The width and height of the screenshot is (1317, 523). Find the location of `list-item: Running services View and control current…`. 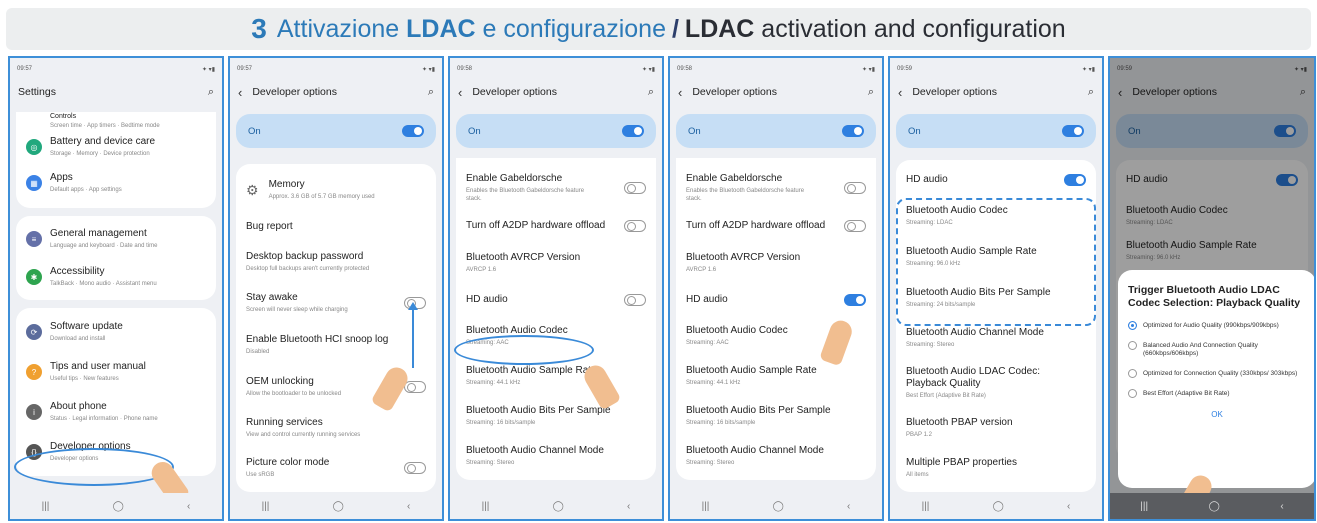

list-item: Running services View and control current… is located at coordinates (336, 428).